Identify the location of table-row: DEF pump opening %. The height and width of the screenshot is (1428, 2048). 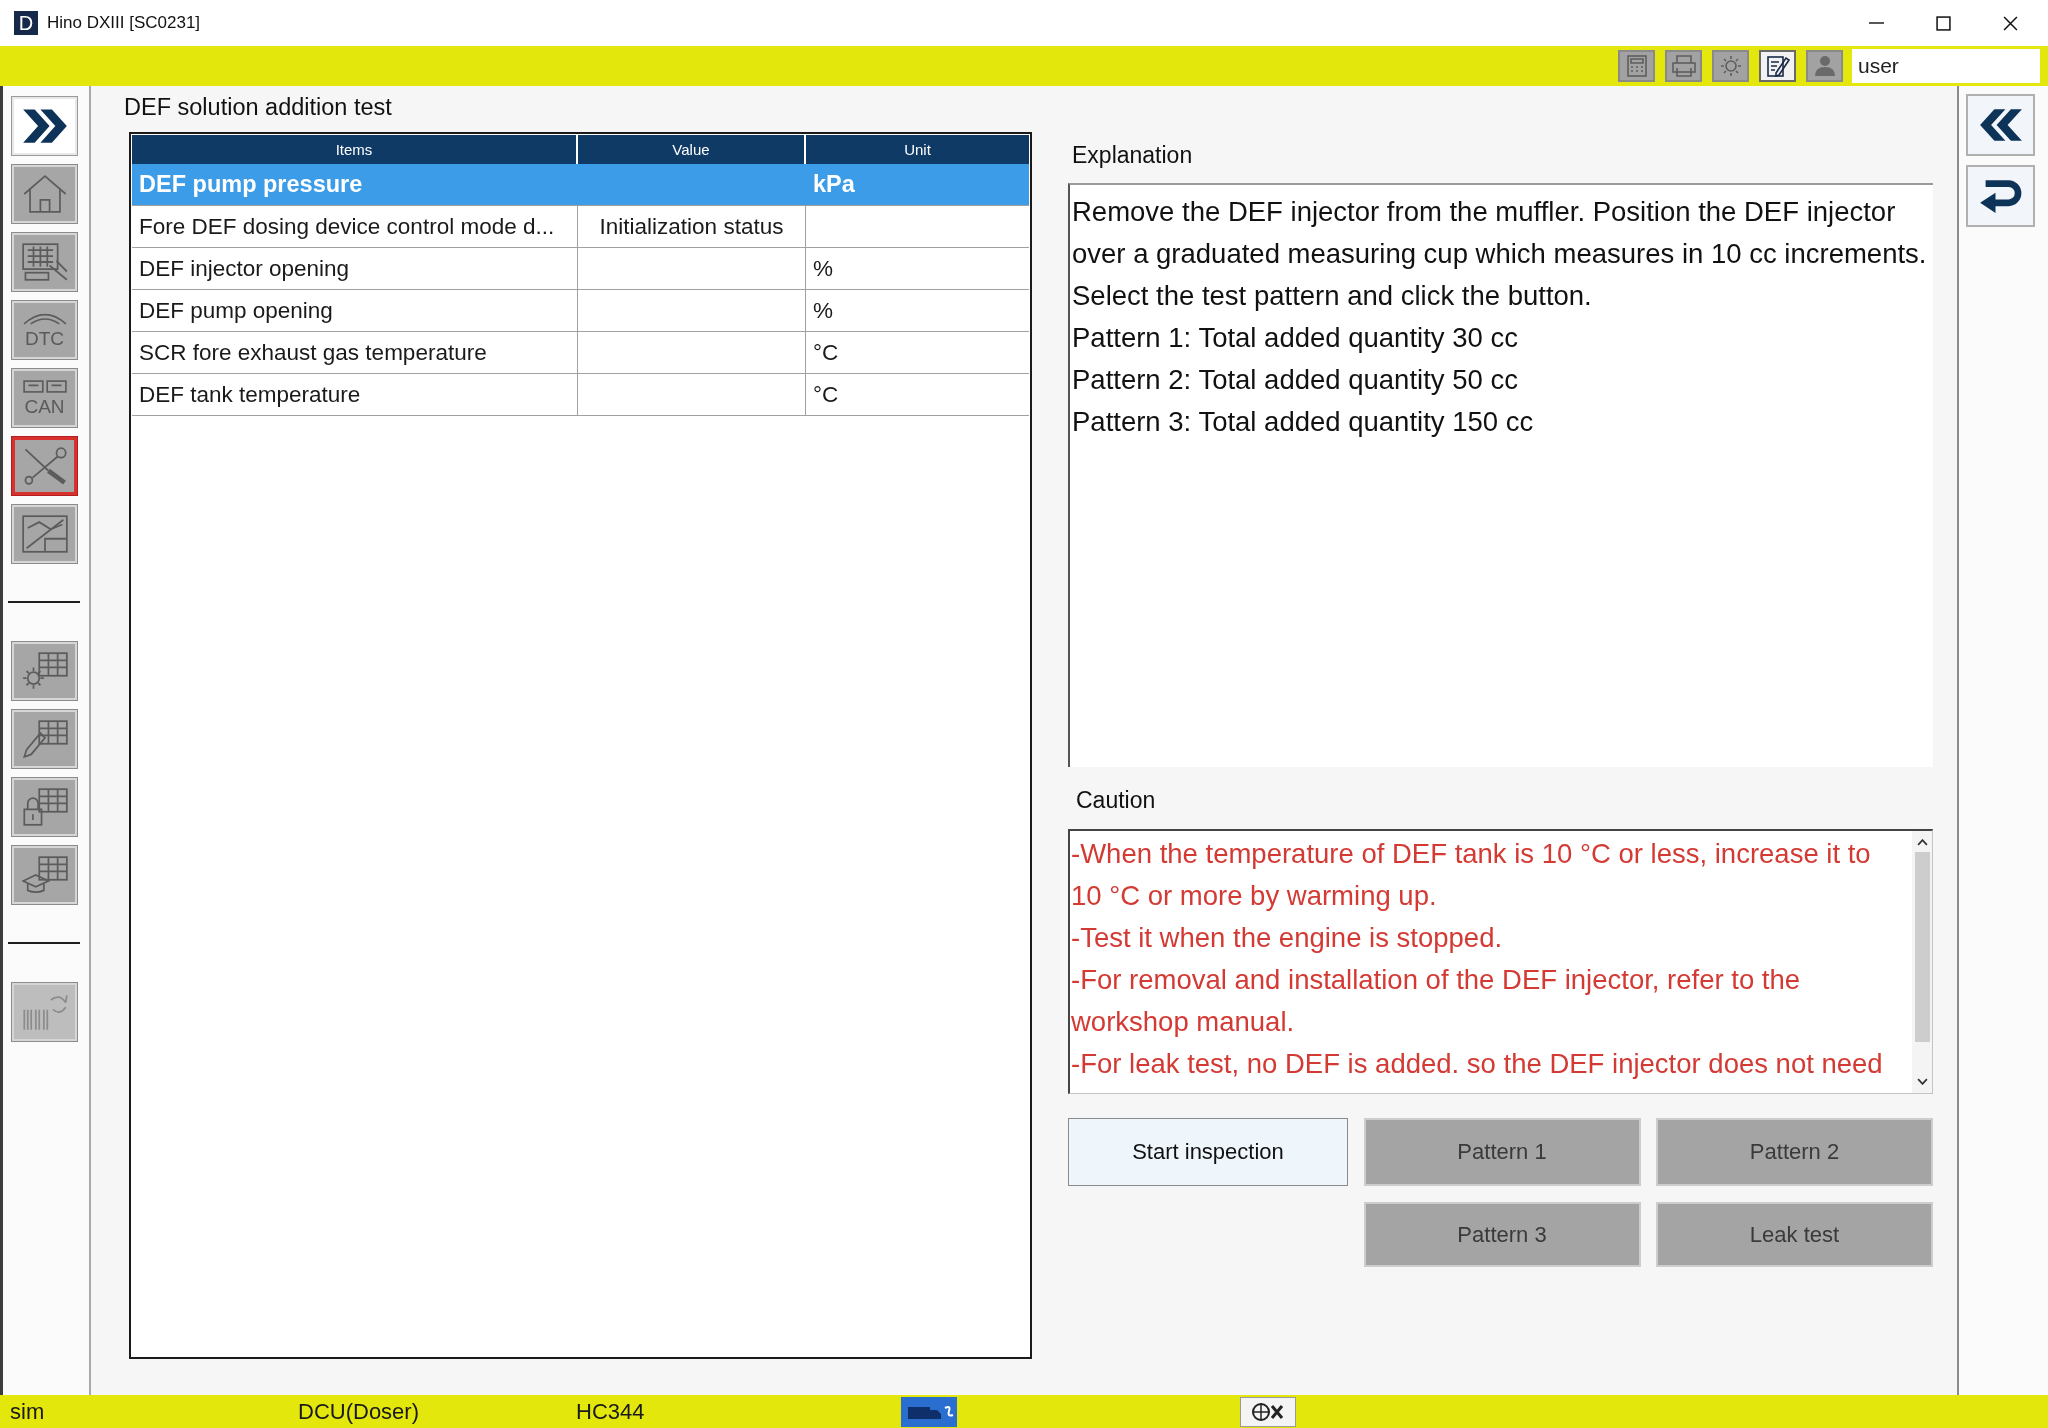
(580, 311).